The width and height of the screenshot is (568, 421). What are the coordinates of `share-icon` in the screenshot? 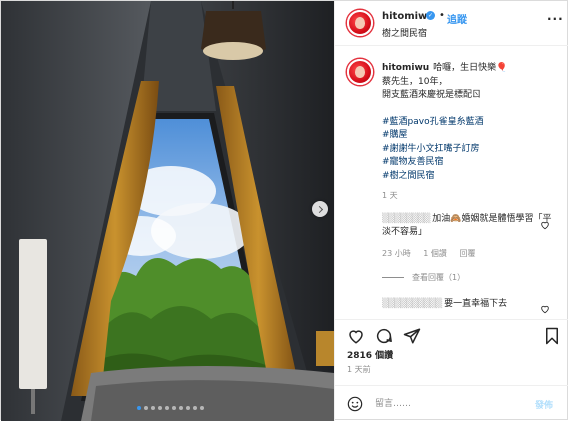 It's located at (412, 336).